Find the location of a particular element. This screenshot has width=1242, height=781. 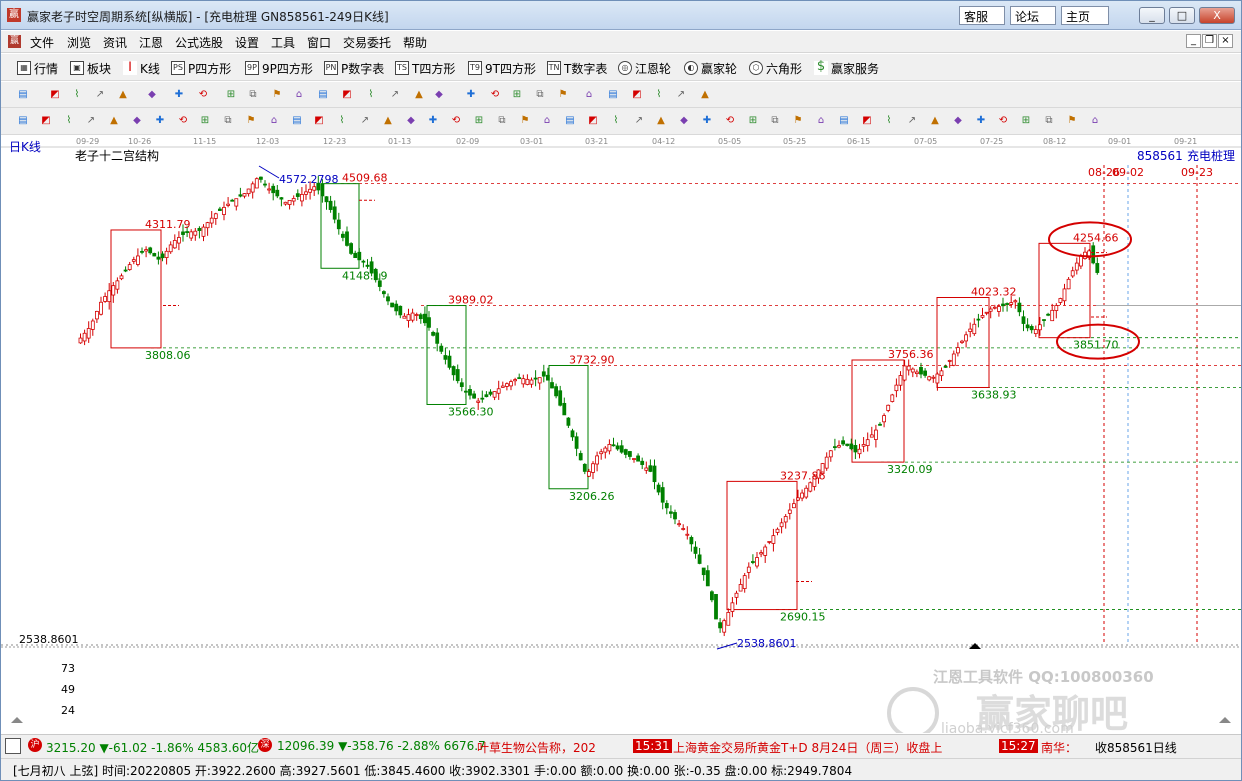

gann-wheel-button: ◎ 江恩轮 is located at coordinates (644, 68).